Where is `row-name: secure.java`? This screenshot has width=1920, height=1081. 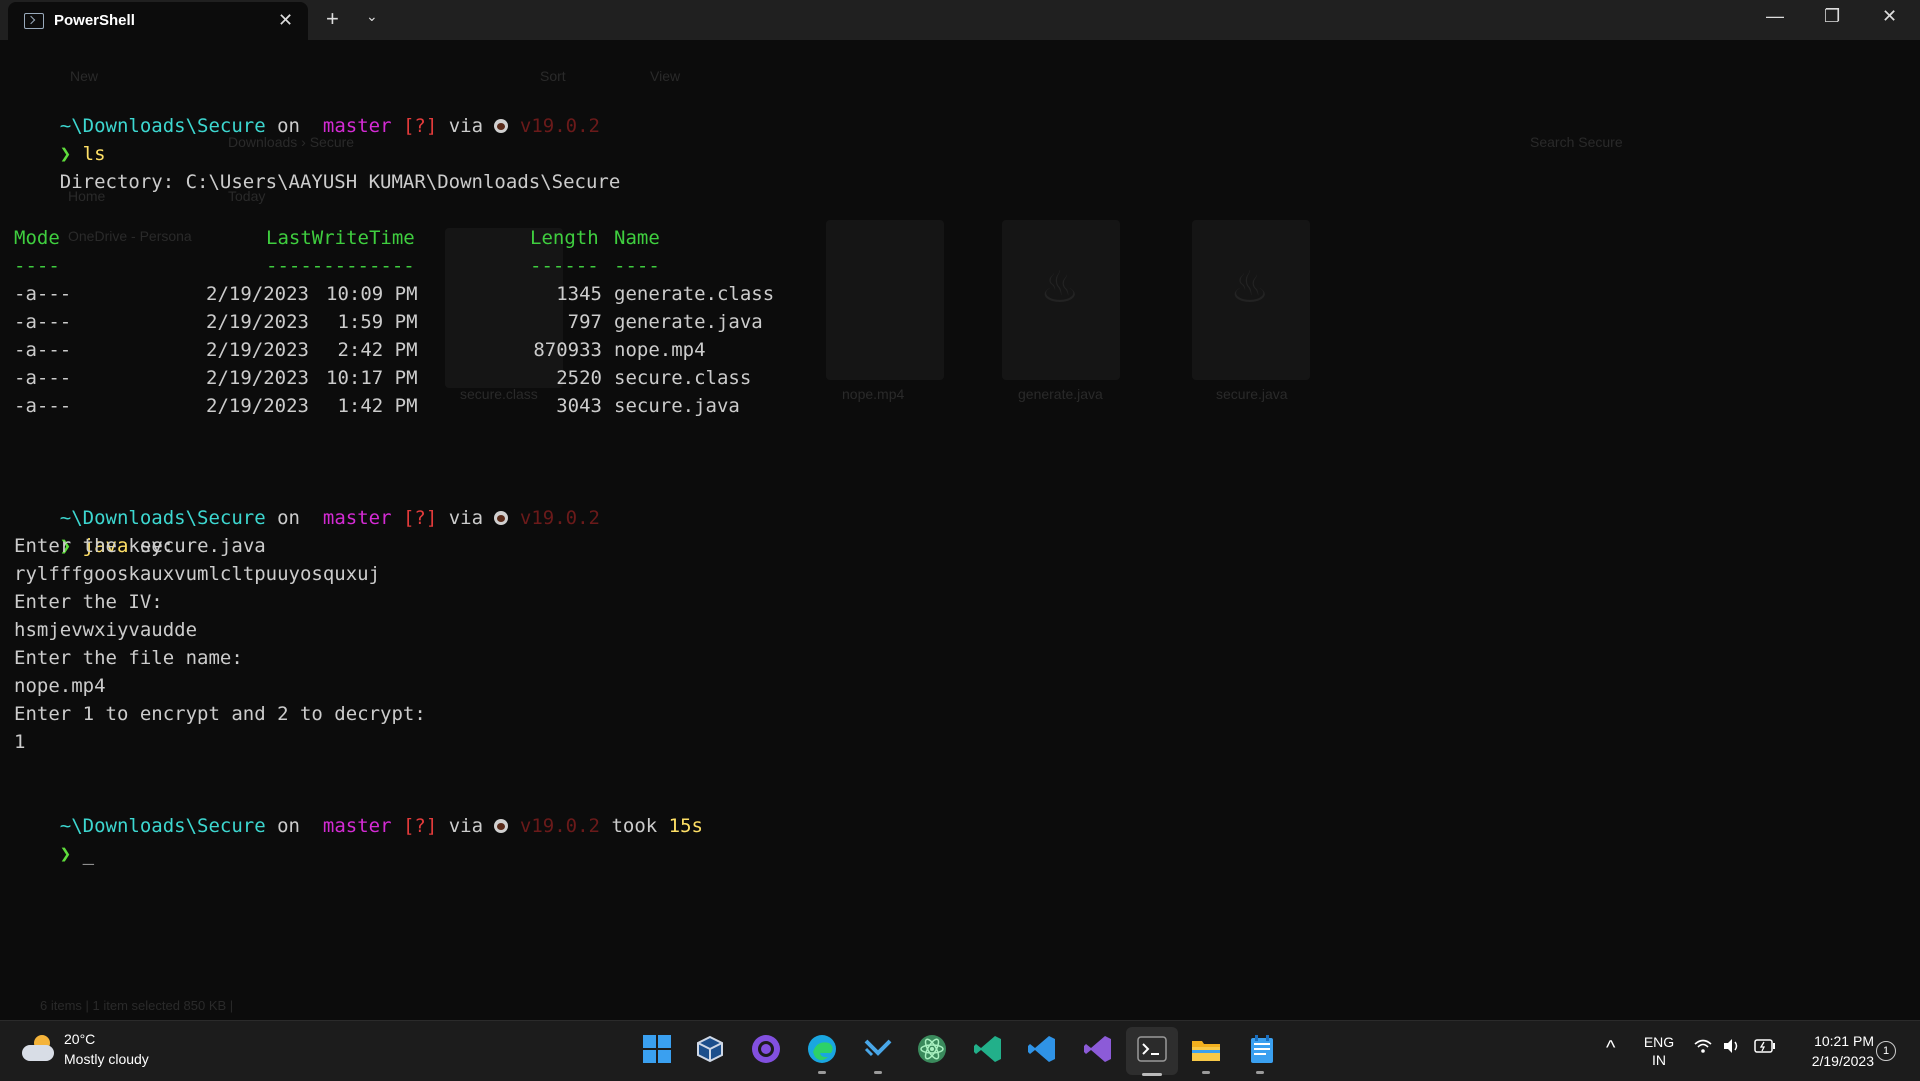 row-name: secure.java is located at coordinates (677, 406).